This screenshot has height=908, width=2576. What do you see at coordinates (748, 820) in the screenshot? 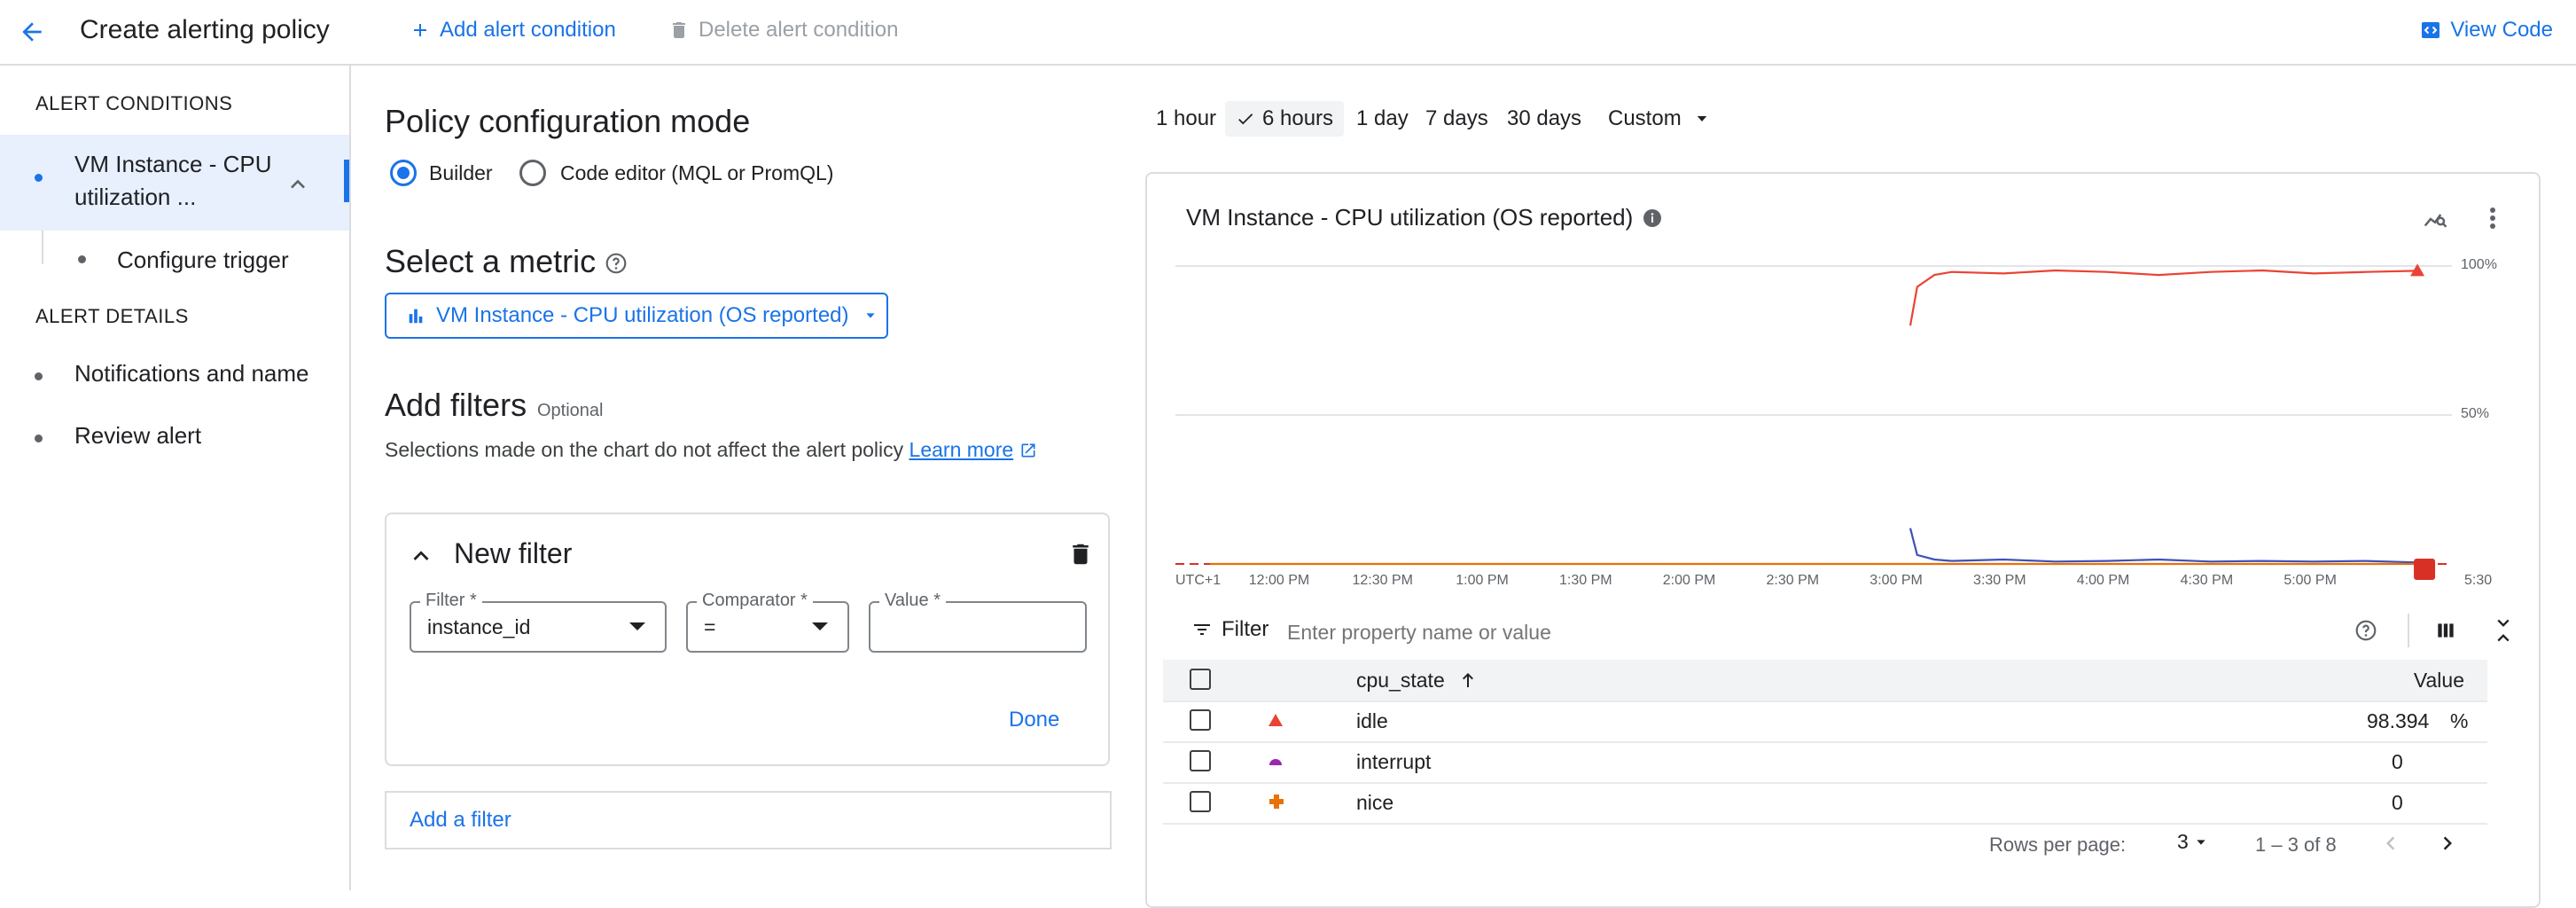
I see `add-filter-button: Add a filter` at bounding box center [748, 820].